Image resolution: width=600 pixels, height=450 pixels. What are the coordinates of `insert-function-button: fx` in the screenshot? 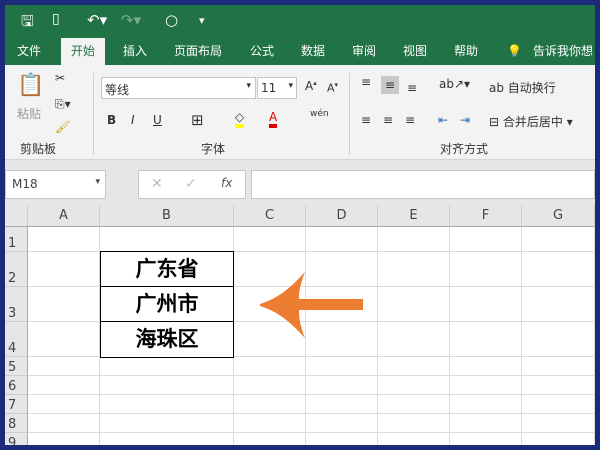 It's located at (226, 183).